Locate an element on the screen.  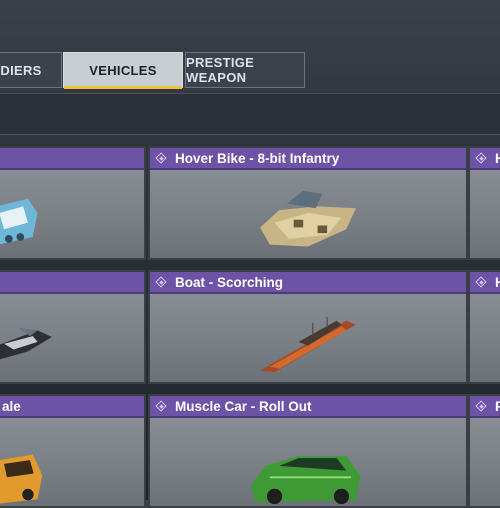
card-header: Hover Bike - 8-bit Infantry is located at coordinates (308, 159).